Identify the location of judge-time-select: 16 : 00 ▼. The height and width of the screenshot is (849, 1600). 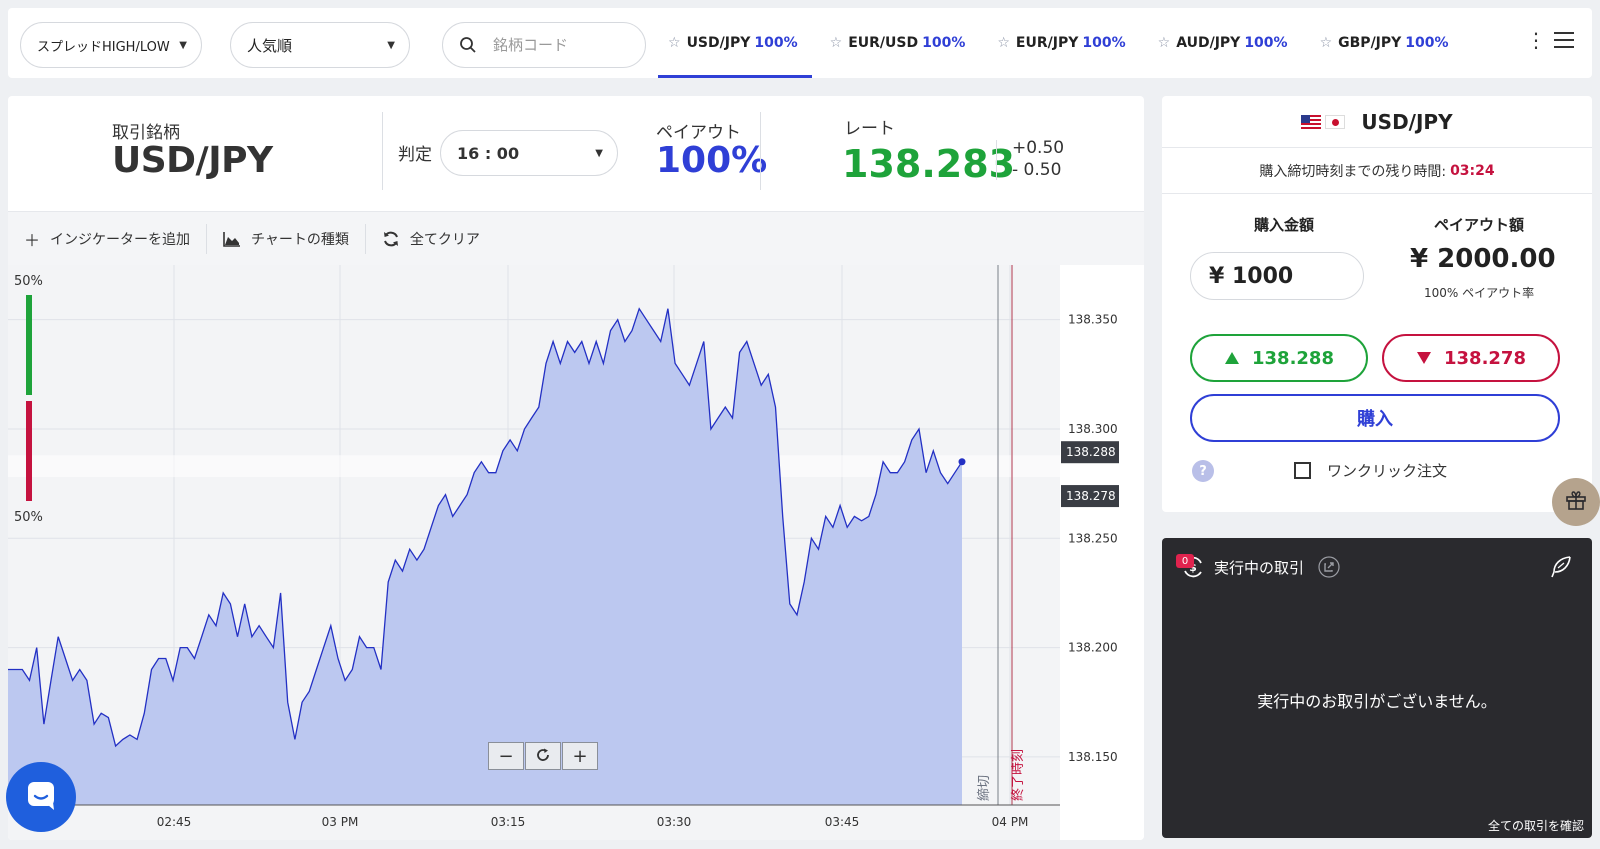
(529, 153).